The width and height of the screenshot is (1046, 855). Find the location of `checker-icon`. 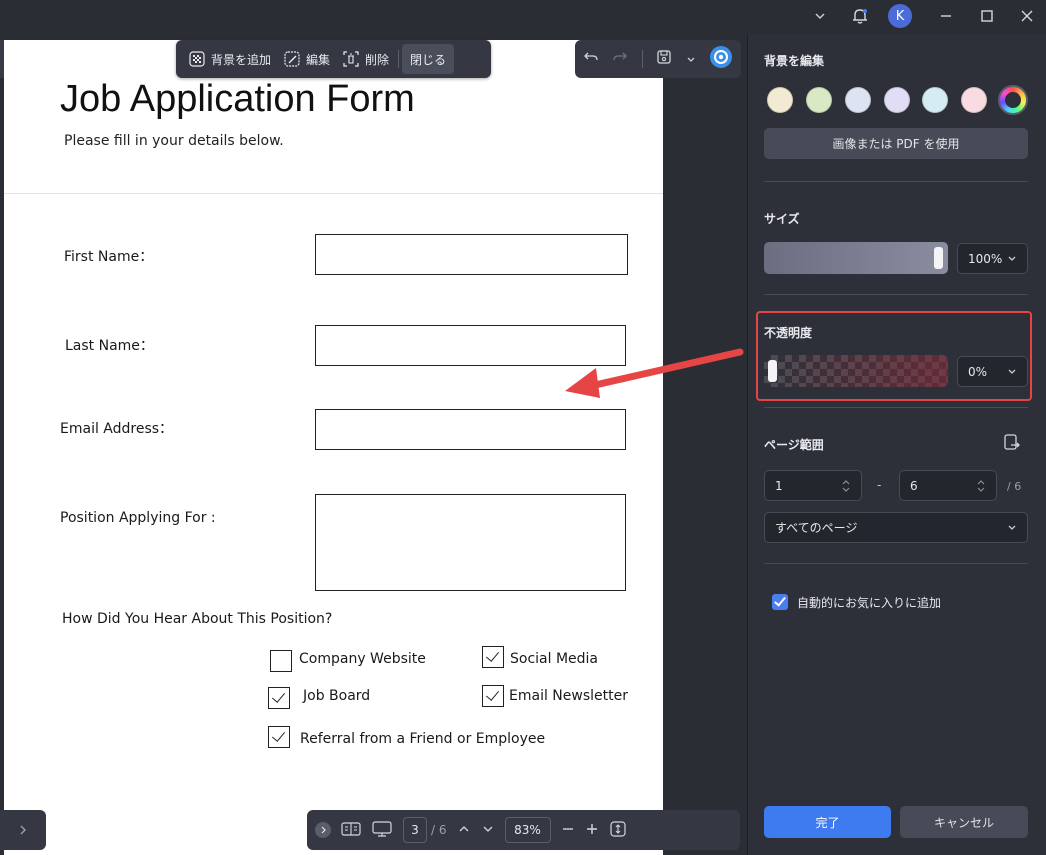

checker-icon is located at coordinates (197, 59).